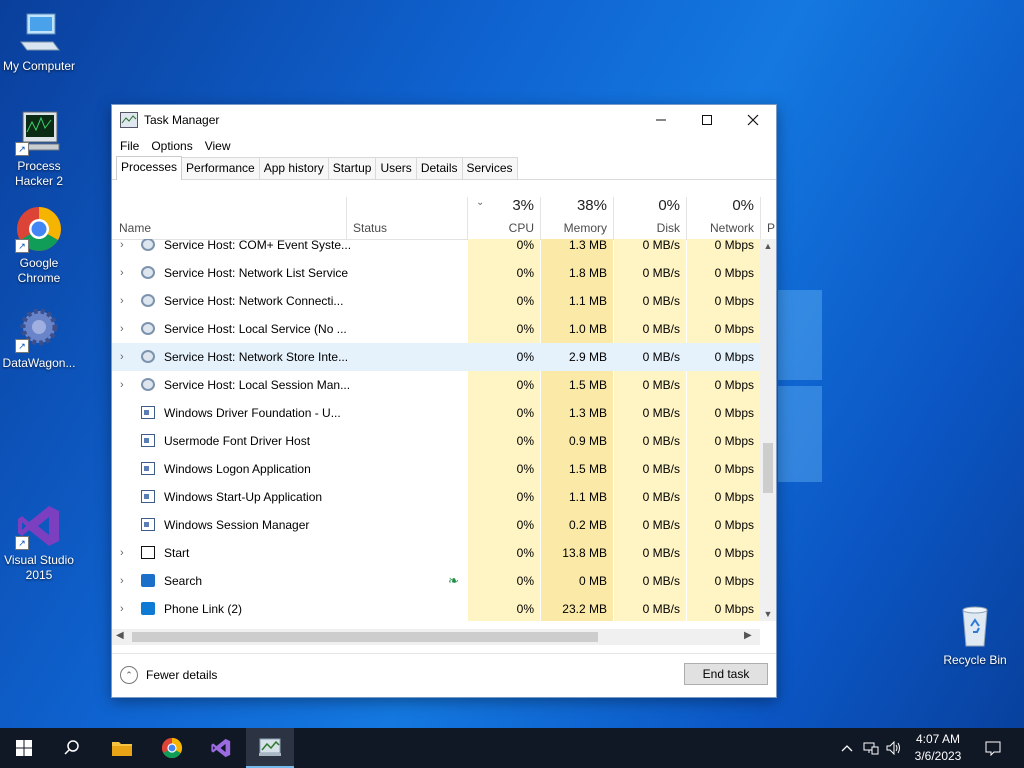 This screenshot has width=1024, height=768. I want to click on desktop-icon-process-hacker: ↗ Process Hacker 2, so click(39, 148).